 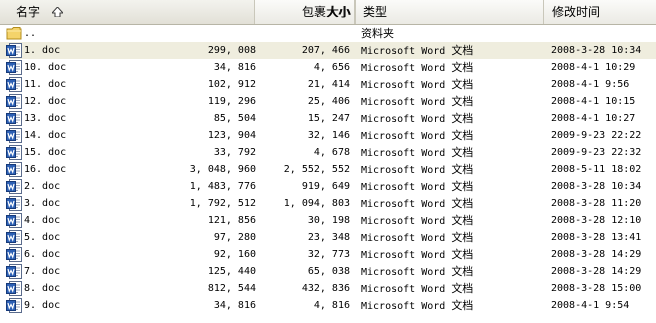 I want to click on file-packed-size: 65, 038, so click(x=328, y=271).